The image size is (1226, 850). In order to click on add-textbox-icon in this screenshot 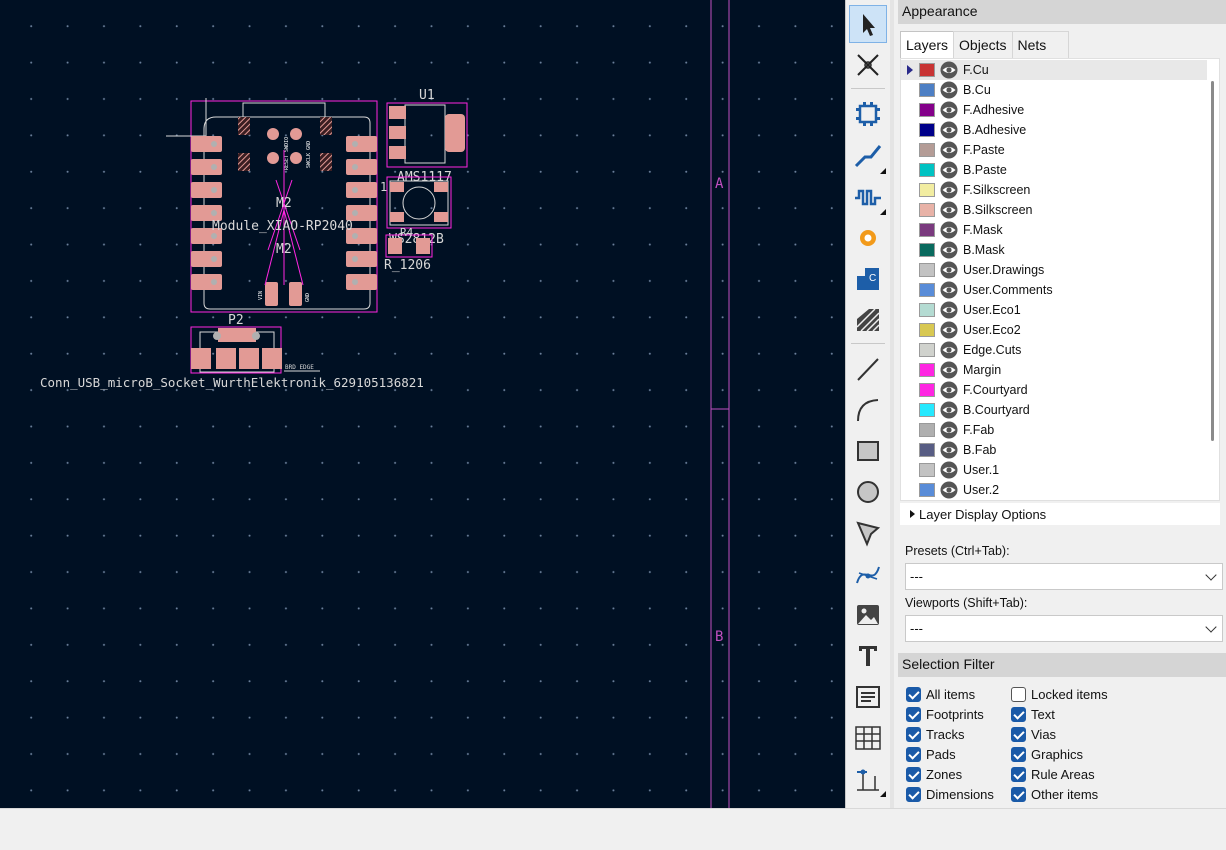, I will do `click(868, 697)`.